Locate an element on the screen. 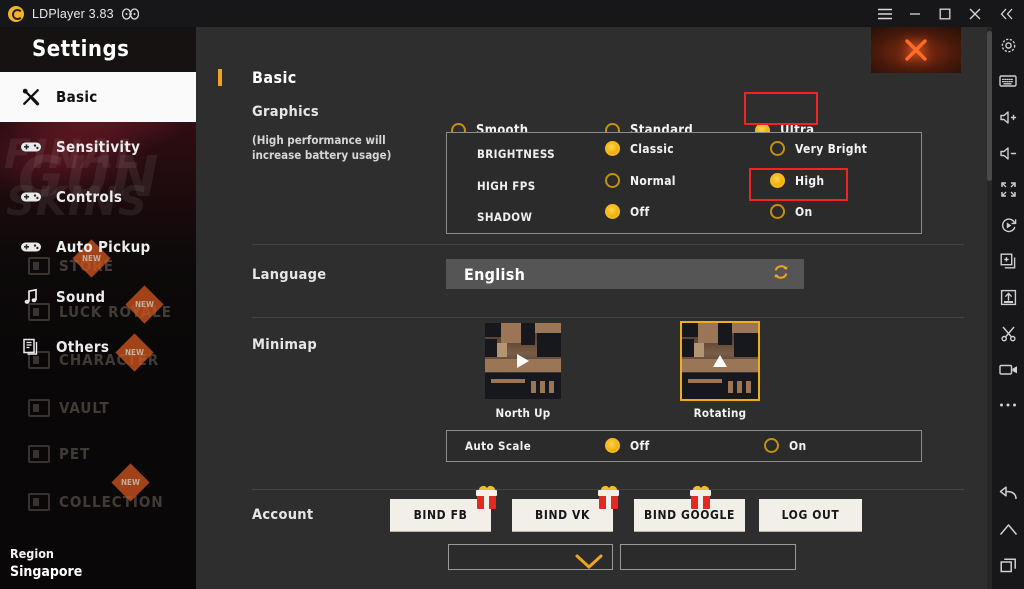  right-toolbar is located at coordinates (1008, 308).